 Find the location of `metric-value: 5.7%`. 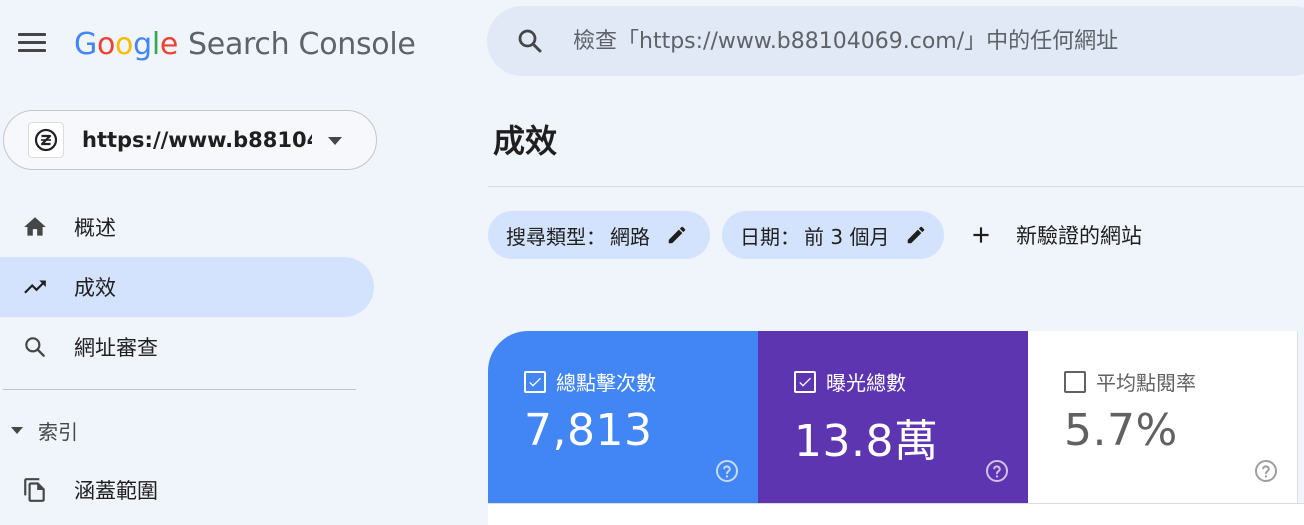

metric-value: 5.7% is located at coordinates (1121, 430).